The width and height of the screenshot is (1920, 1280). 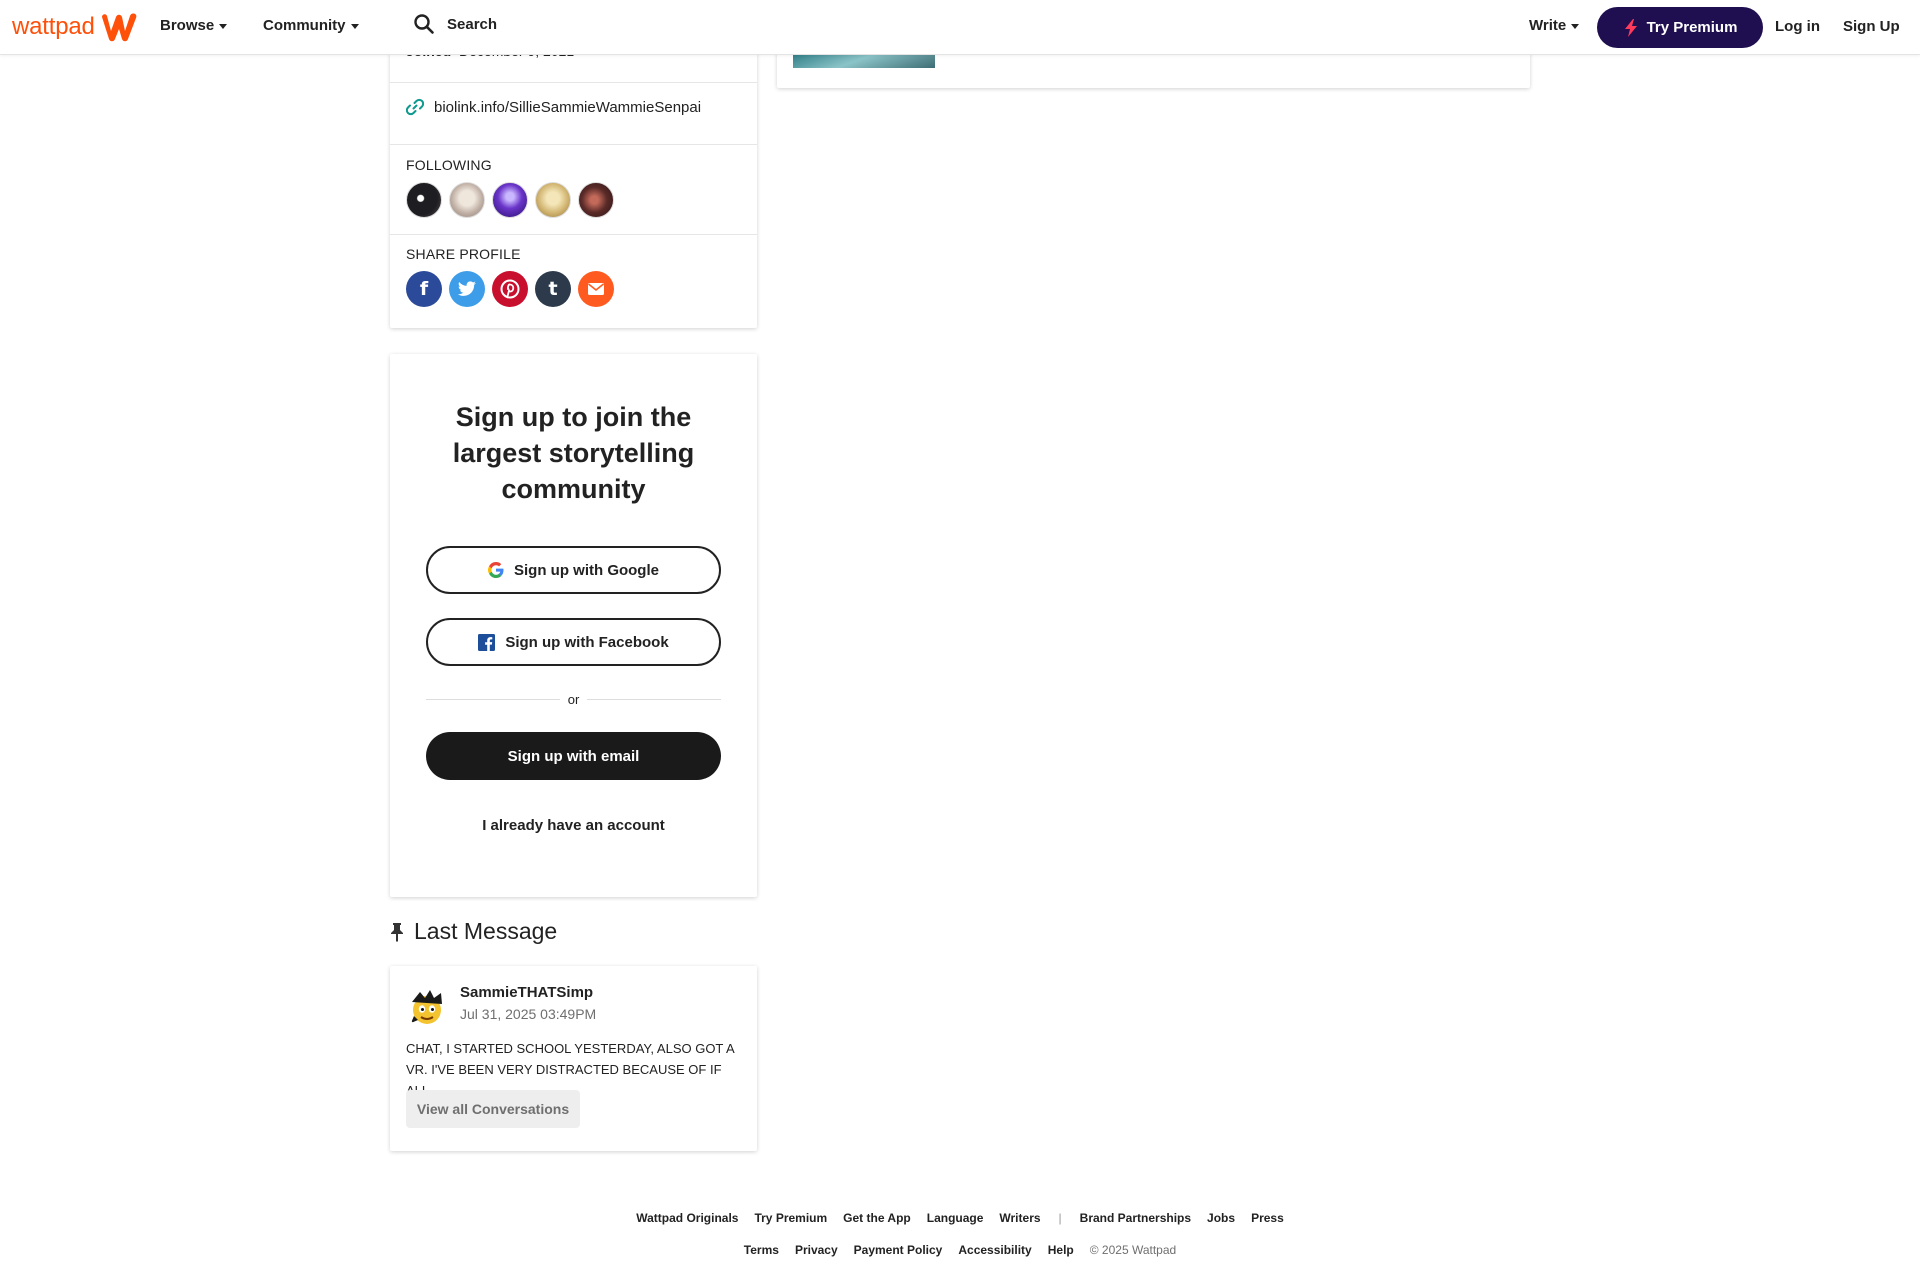 I want to click on search-input: Search, so click(x=472, y=24).